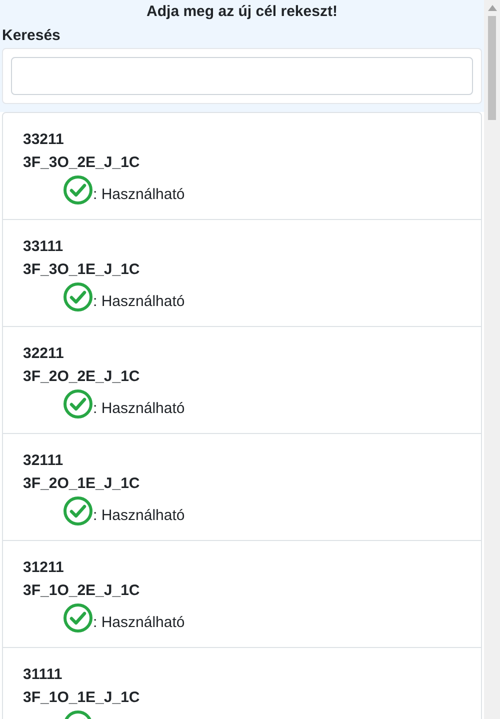  I want to click on item-number: 32211, so click(43, 354).